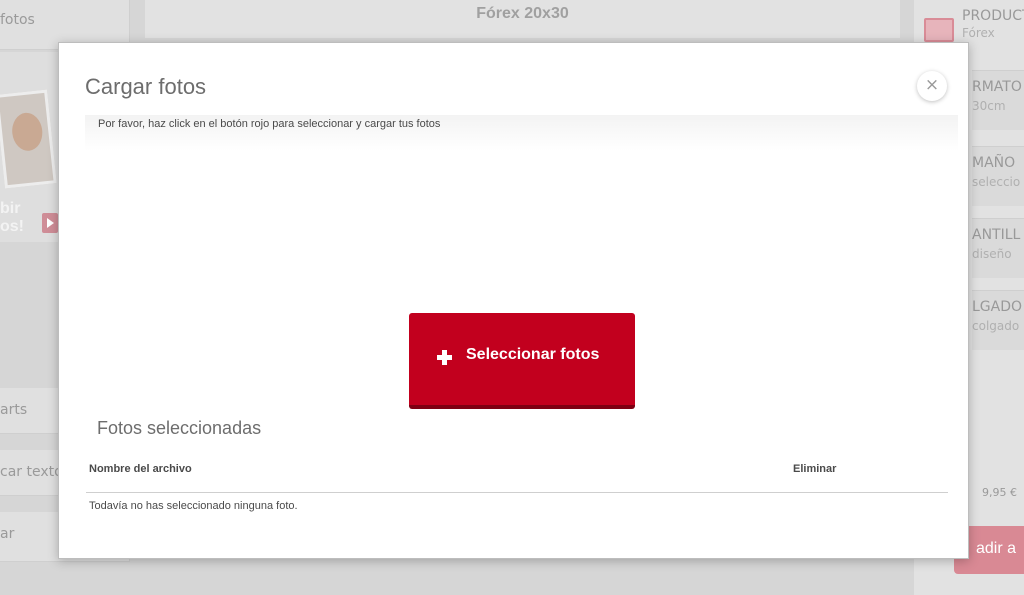  I want to click on select-photos-button: Seleccionar fotos, so click(522, 361).